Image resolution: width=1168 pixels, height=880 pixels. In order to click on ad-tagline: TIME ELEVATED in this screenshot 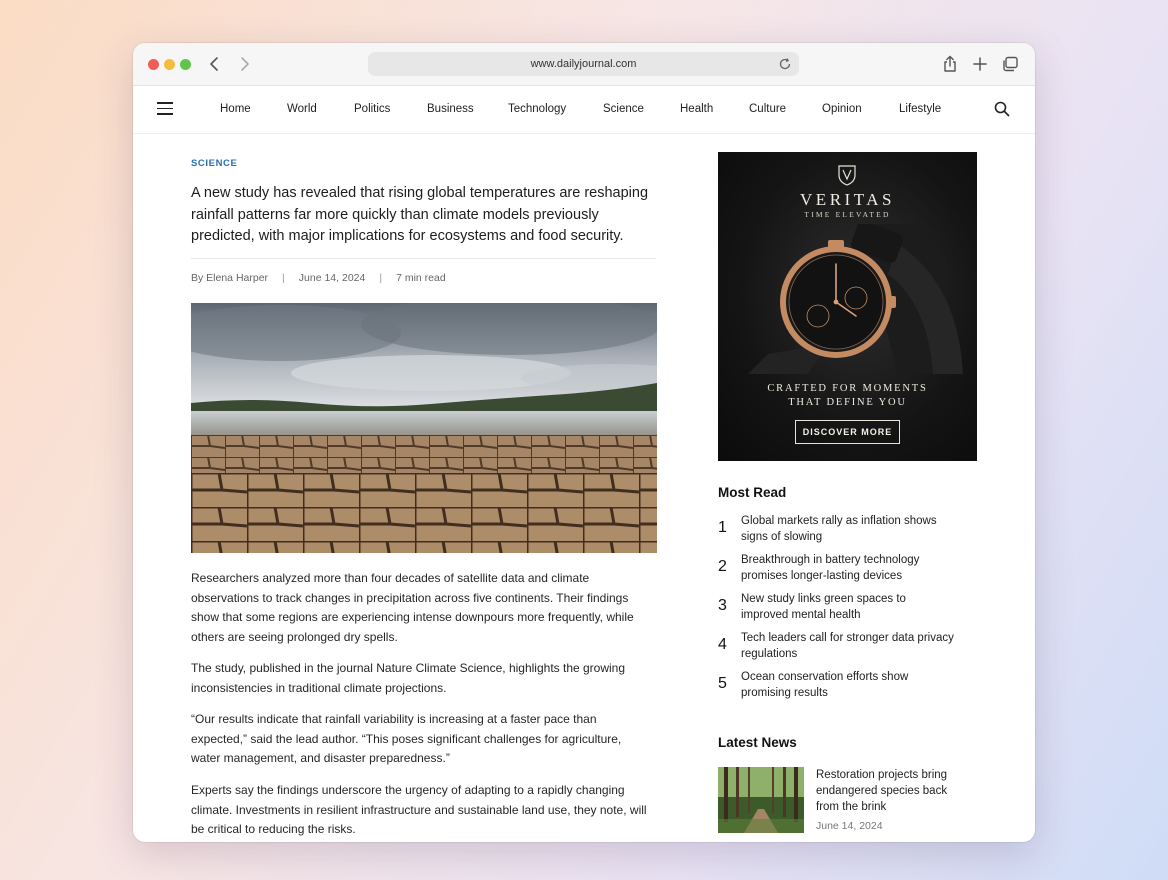, I will do `click(847, 214)`.